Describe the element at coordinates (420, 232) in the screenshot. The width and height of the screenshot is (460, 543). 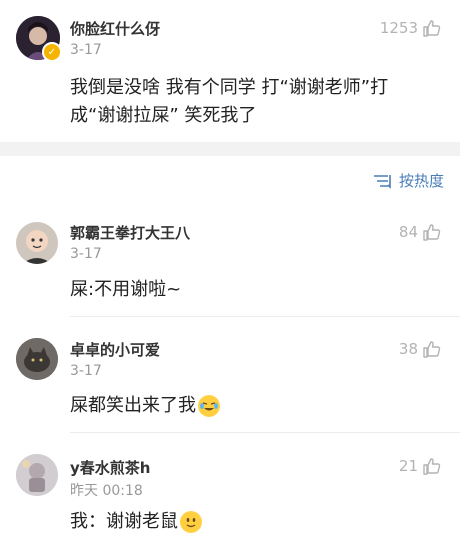
I see `like-button: 84` at that location.